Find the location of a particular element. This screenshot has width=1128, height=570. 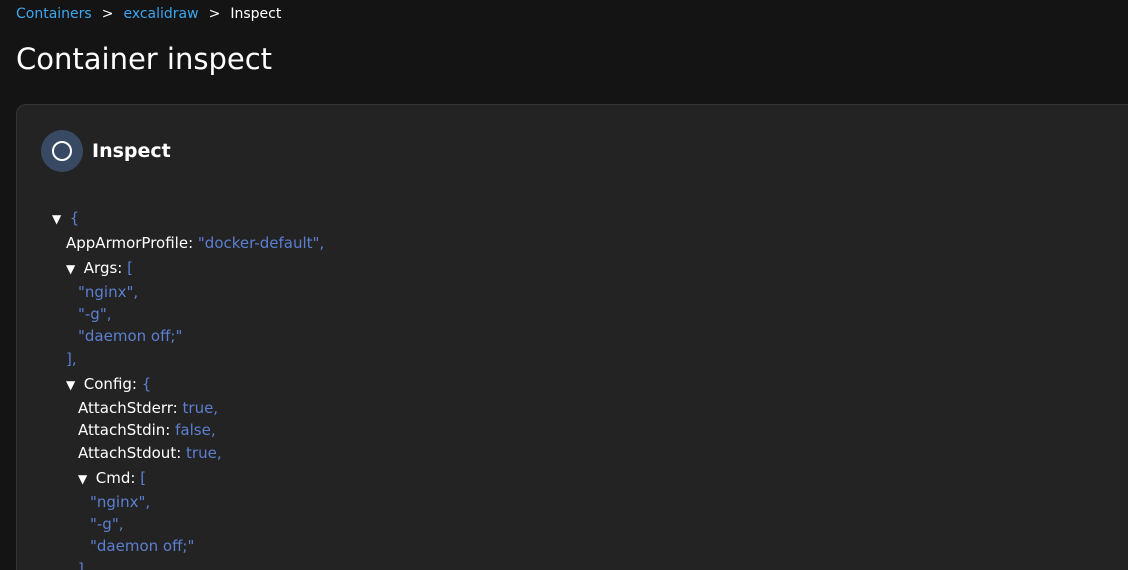

json-root-row: ▼ { is located at coordinates (65, 218).